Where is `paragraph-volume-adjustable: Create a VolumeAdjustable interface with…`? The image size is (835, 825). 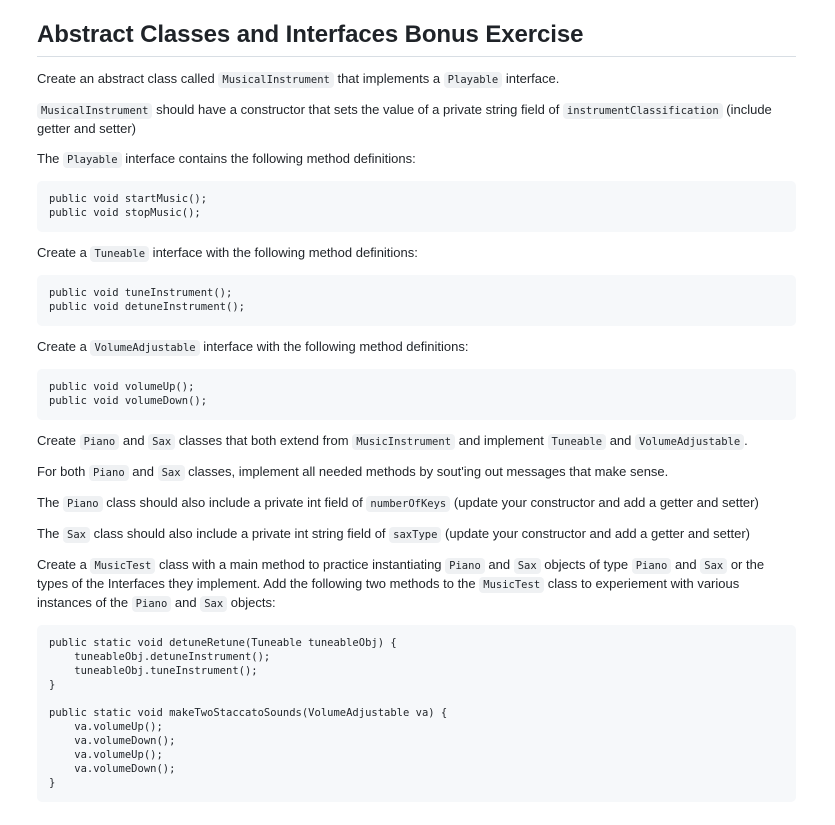 paragraph-volume-adjustable: Create a VolumeAdjustable interface with… is located at coordinates (416, 347).